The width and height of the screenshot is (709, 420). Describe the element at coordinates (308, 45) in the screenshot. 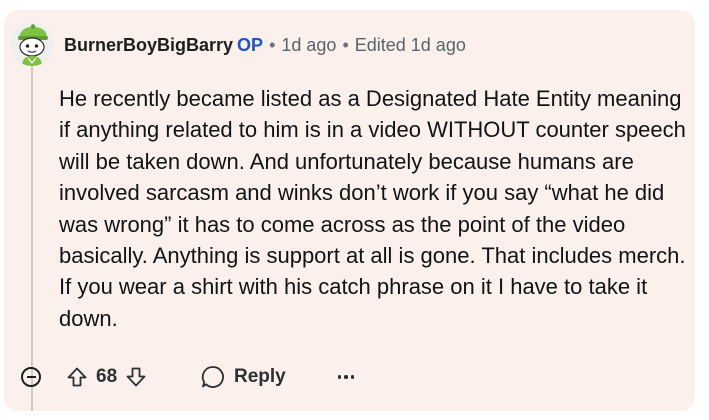

I see `posted-time: 1d ago` at that location.